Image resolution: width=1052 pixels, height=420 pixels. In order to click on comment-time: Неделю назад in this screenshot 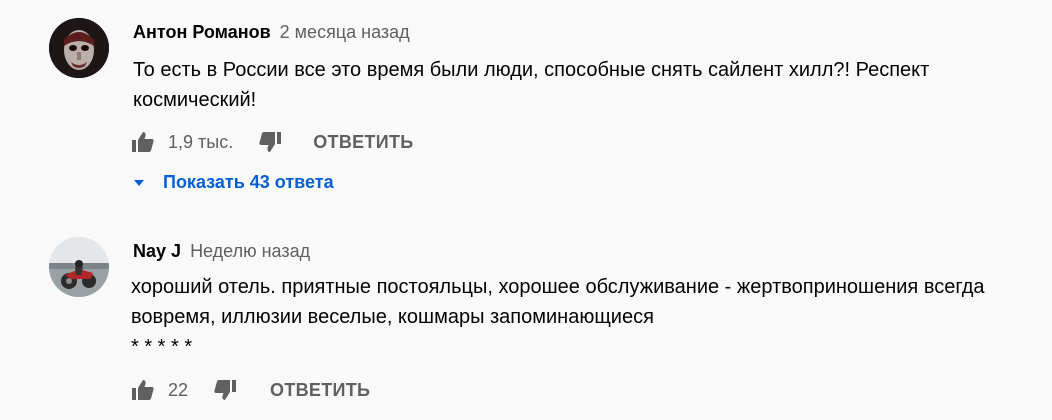, I will do `click(250, 251)`.